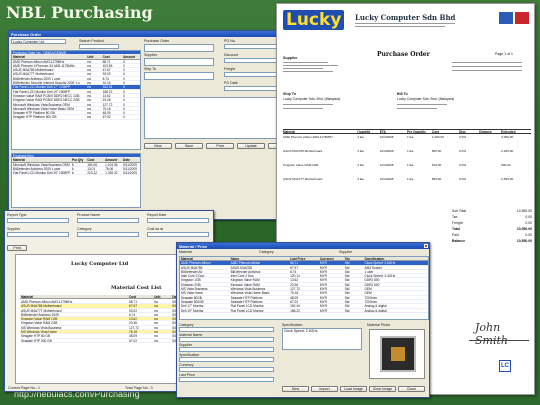  Describe the element at coordinates (354, 258) in the screenshot. I see `column-header: Tax` at that location.